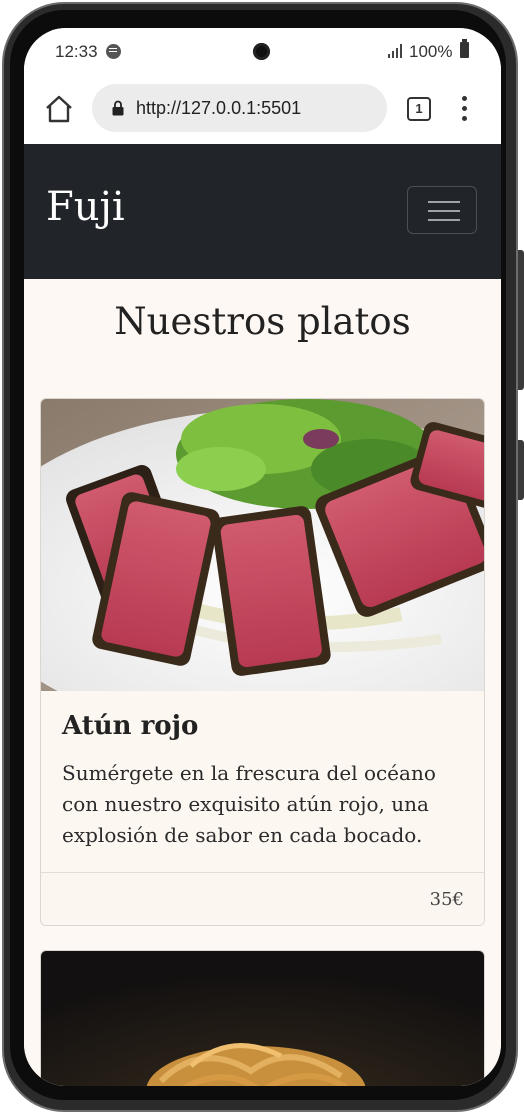 The image size is (524, 1115). What do you see at coordinates (431, 51) in the screenshot?
I see `battery-percentage: 100%` at bounding box center [431, 51].